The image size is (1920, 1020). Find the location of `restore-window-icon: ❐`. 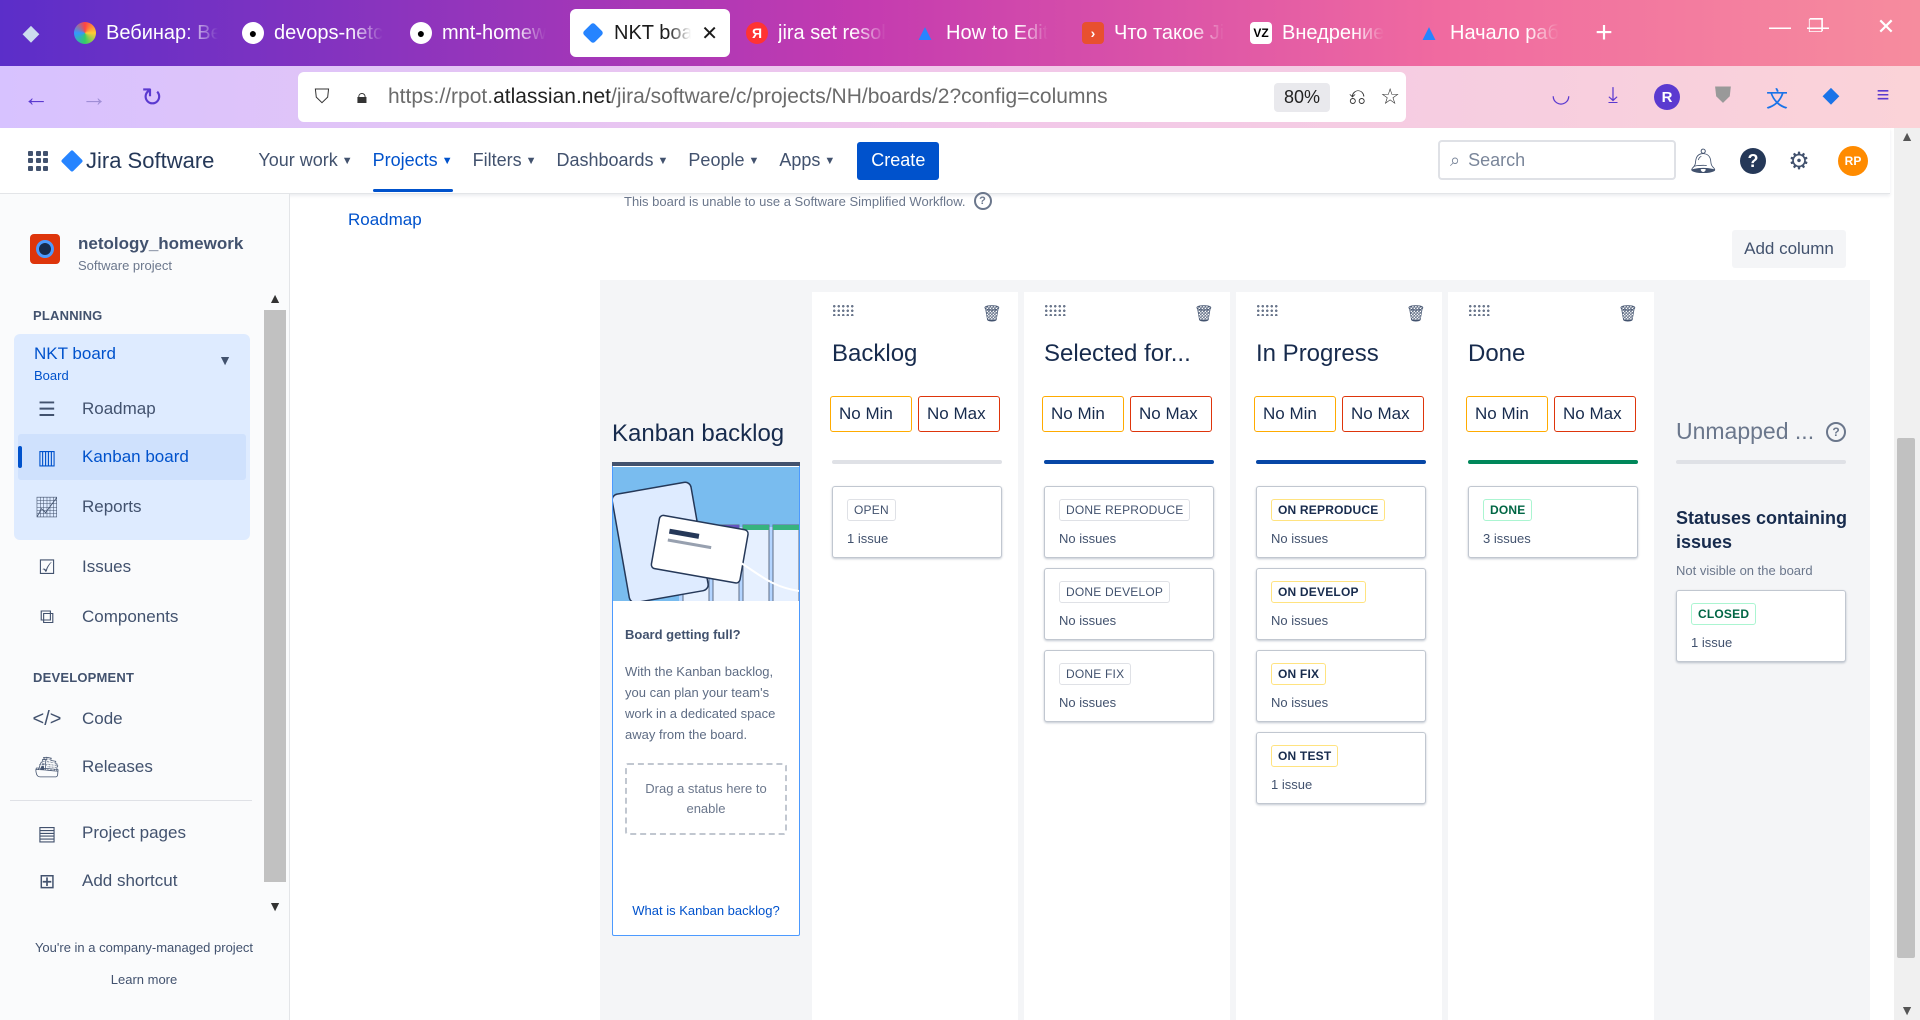

restore-window-icon: ❐ is located at coordinates (1816, 26).